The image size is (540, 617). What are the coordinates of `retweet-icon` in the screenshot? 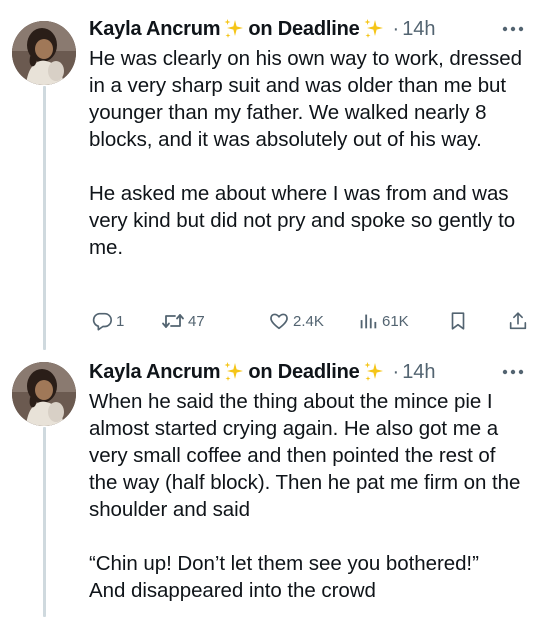 It's located at (173, 321).